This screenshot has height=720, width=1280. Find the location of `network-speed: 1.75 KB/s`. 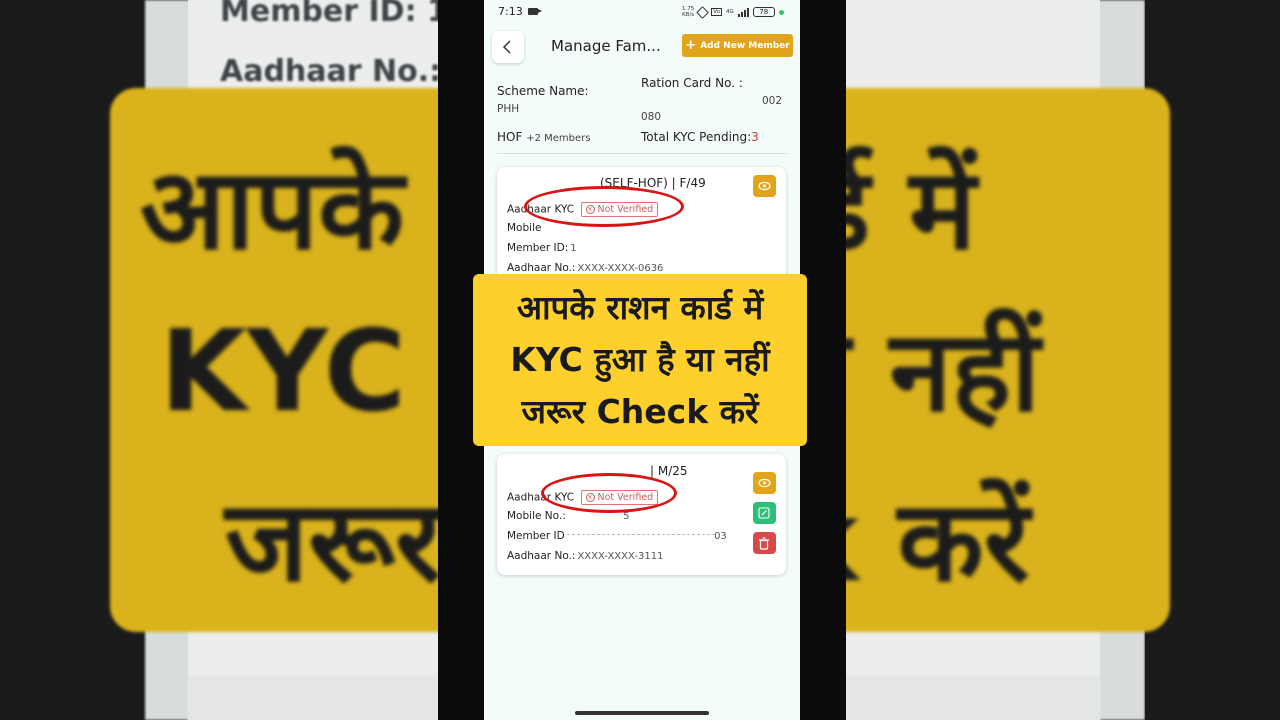

network-speed: 1.75 KB/s is located at coordinates (688, 12).